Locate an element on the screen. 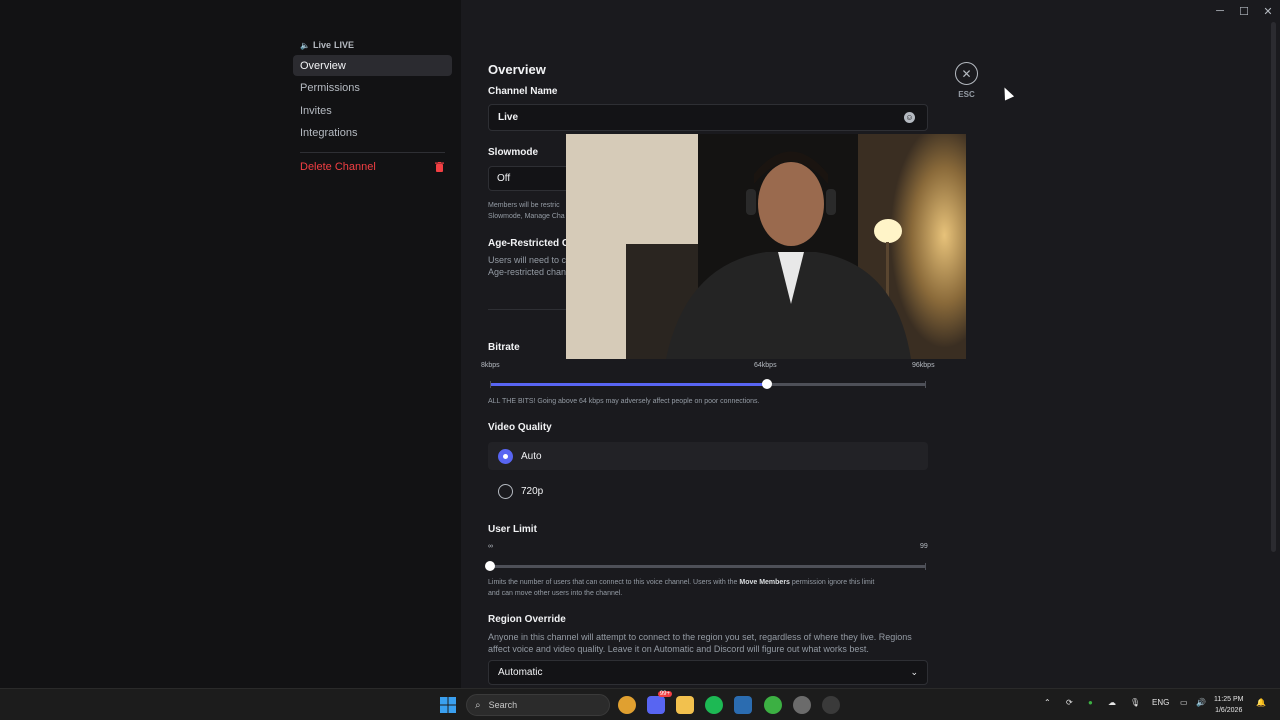  user-limit-max-label: 99 is located at coordinates (924, 546).